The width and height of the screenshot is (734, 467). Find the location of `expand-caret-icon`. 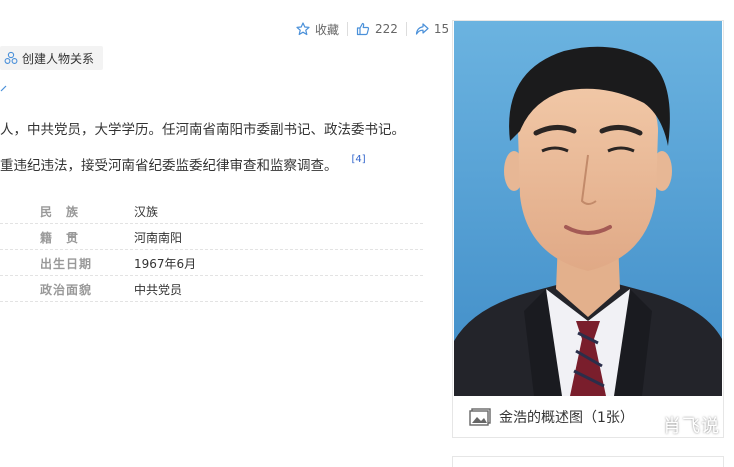

expand-caret-icon is located at coordinates (4, 89).